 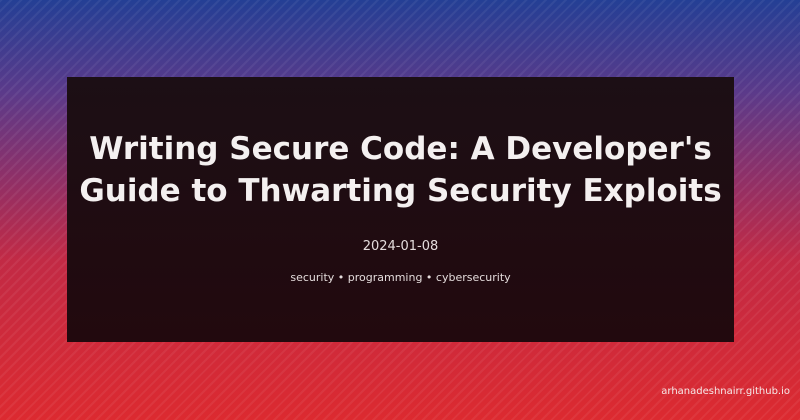 What do you see at coordinates (400, 246) in the screenshot?
I see `post-date: 2024-01-08` at bounding box center [400, 246].